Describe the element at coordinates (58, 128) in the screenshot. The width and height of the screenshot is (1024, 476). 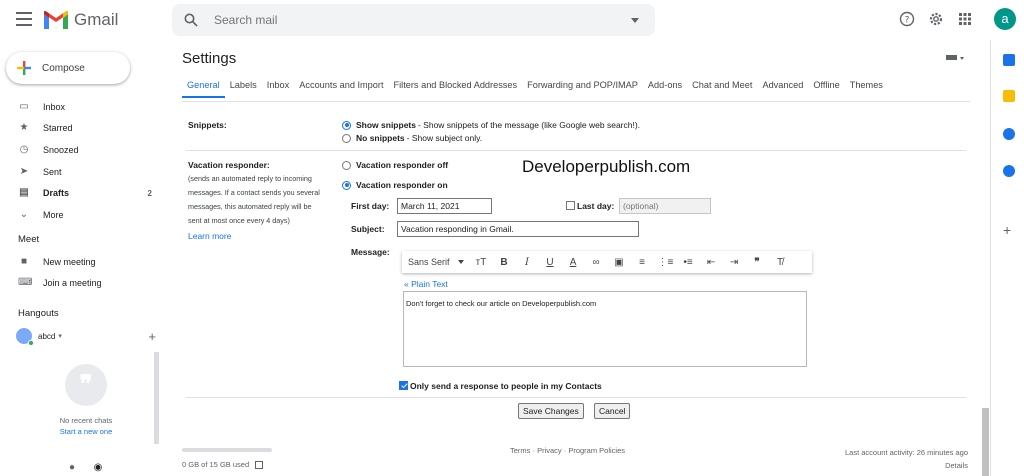
I see `sidebar-item-label: Starred` at that location.